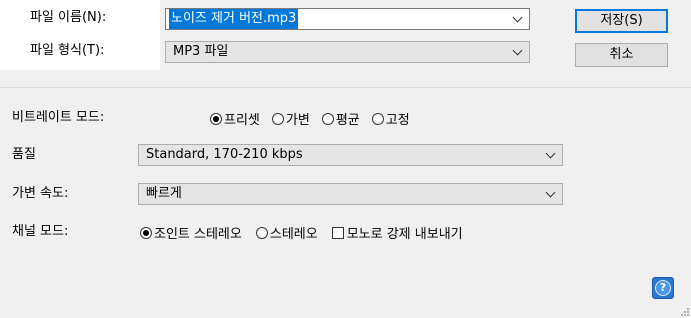  What do you see at coordinates (350, 194) in the screenshot?
I see `vbr-speed-combobox: 빠르게` at bounding box center [350, 194].